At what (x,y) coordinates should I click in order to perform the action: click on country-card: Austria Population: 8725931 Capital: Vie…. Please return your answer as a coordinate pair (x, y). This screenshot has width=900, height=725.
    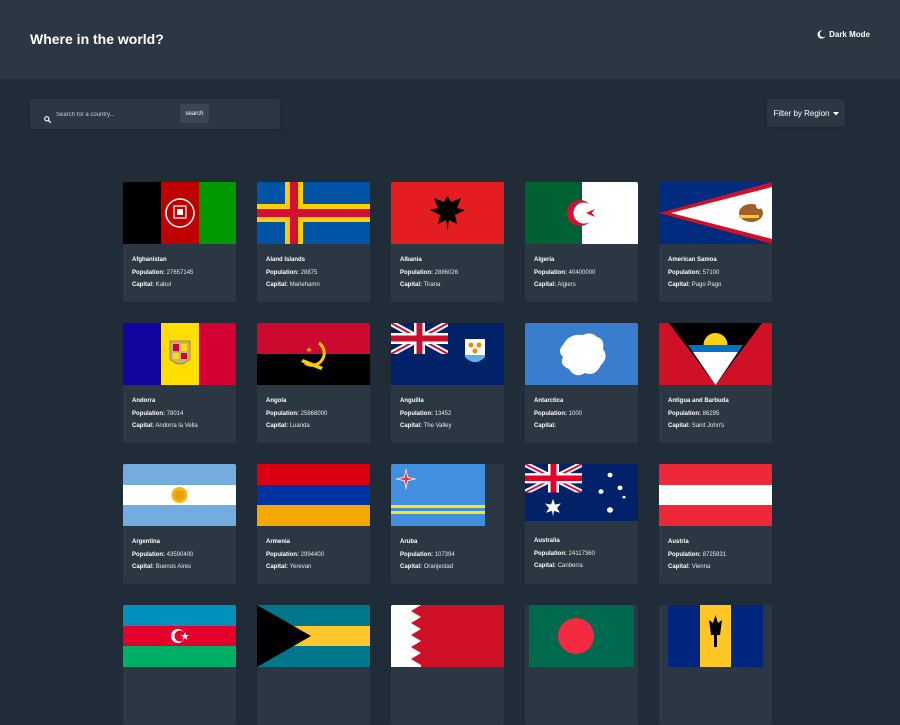
    Looking at the image, I should click on (715, 524).